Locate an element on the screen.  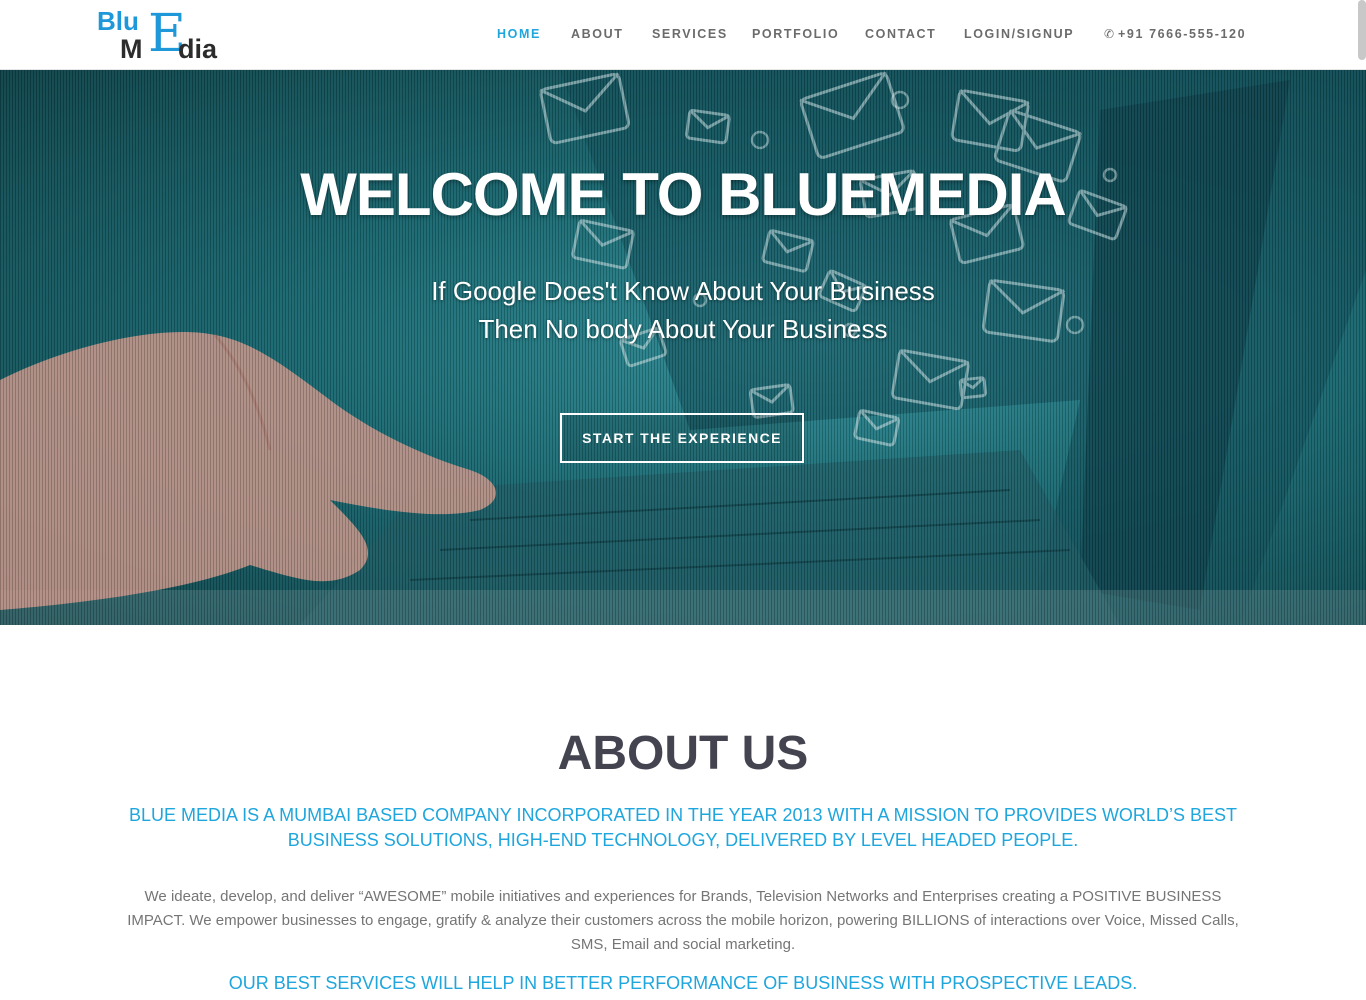
logo-text-m: M is located at coordinates (131, 49).